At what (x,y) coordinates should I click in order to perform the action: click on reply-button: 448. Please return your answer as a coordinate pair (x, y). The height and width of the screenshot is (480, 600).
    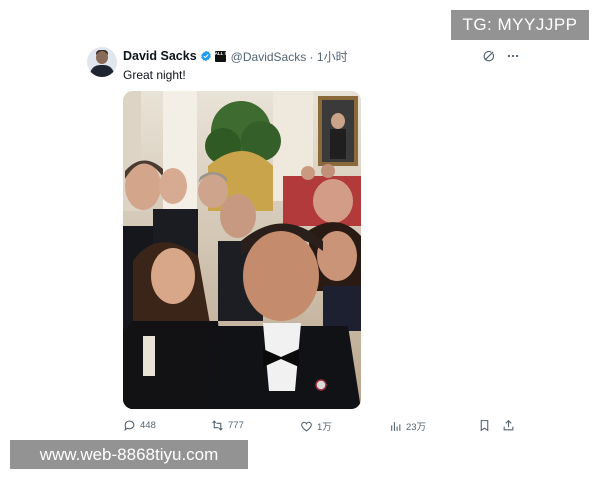
    Looking at the image, I should click on (139, 425).